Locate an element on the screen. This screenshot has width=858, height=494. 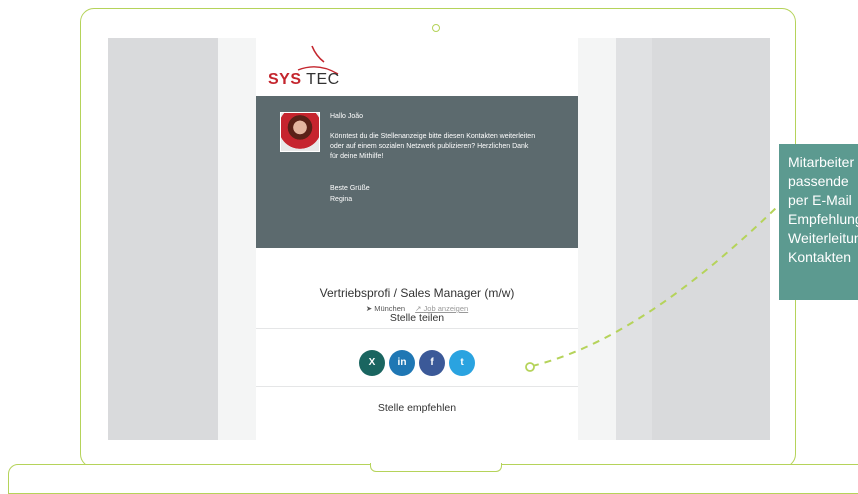
callout-line: per E-Mail is located at coordinates (820, 200).